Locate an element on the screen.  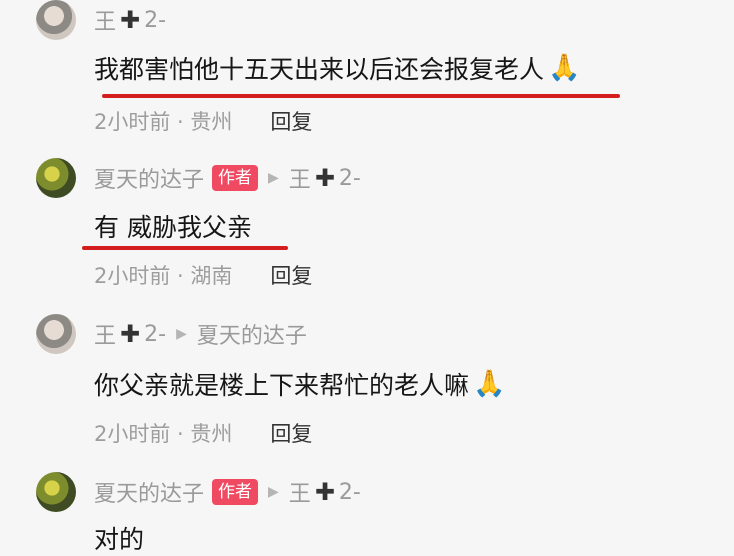
comment-text-body: 你父亲就是楼上下来帮忙的老人嘛 is located at coordinates (282, 385).